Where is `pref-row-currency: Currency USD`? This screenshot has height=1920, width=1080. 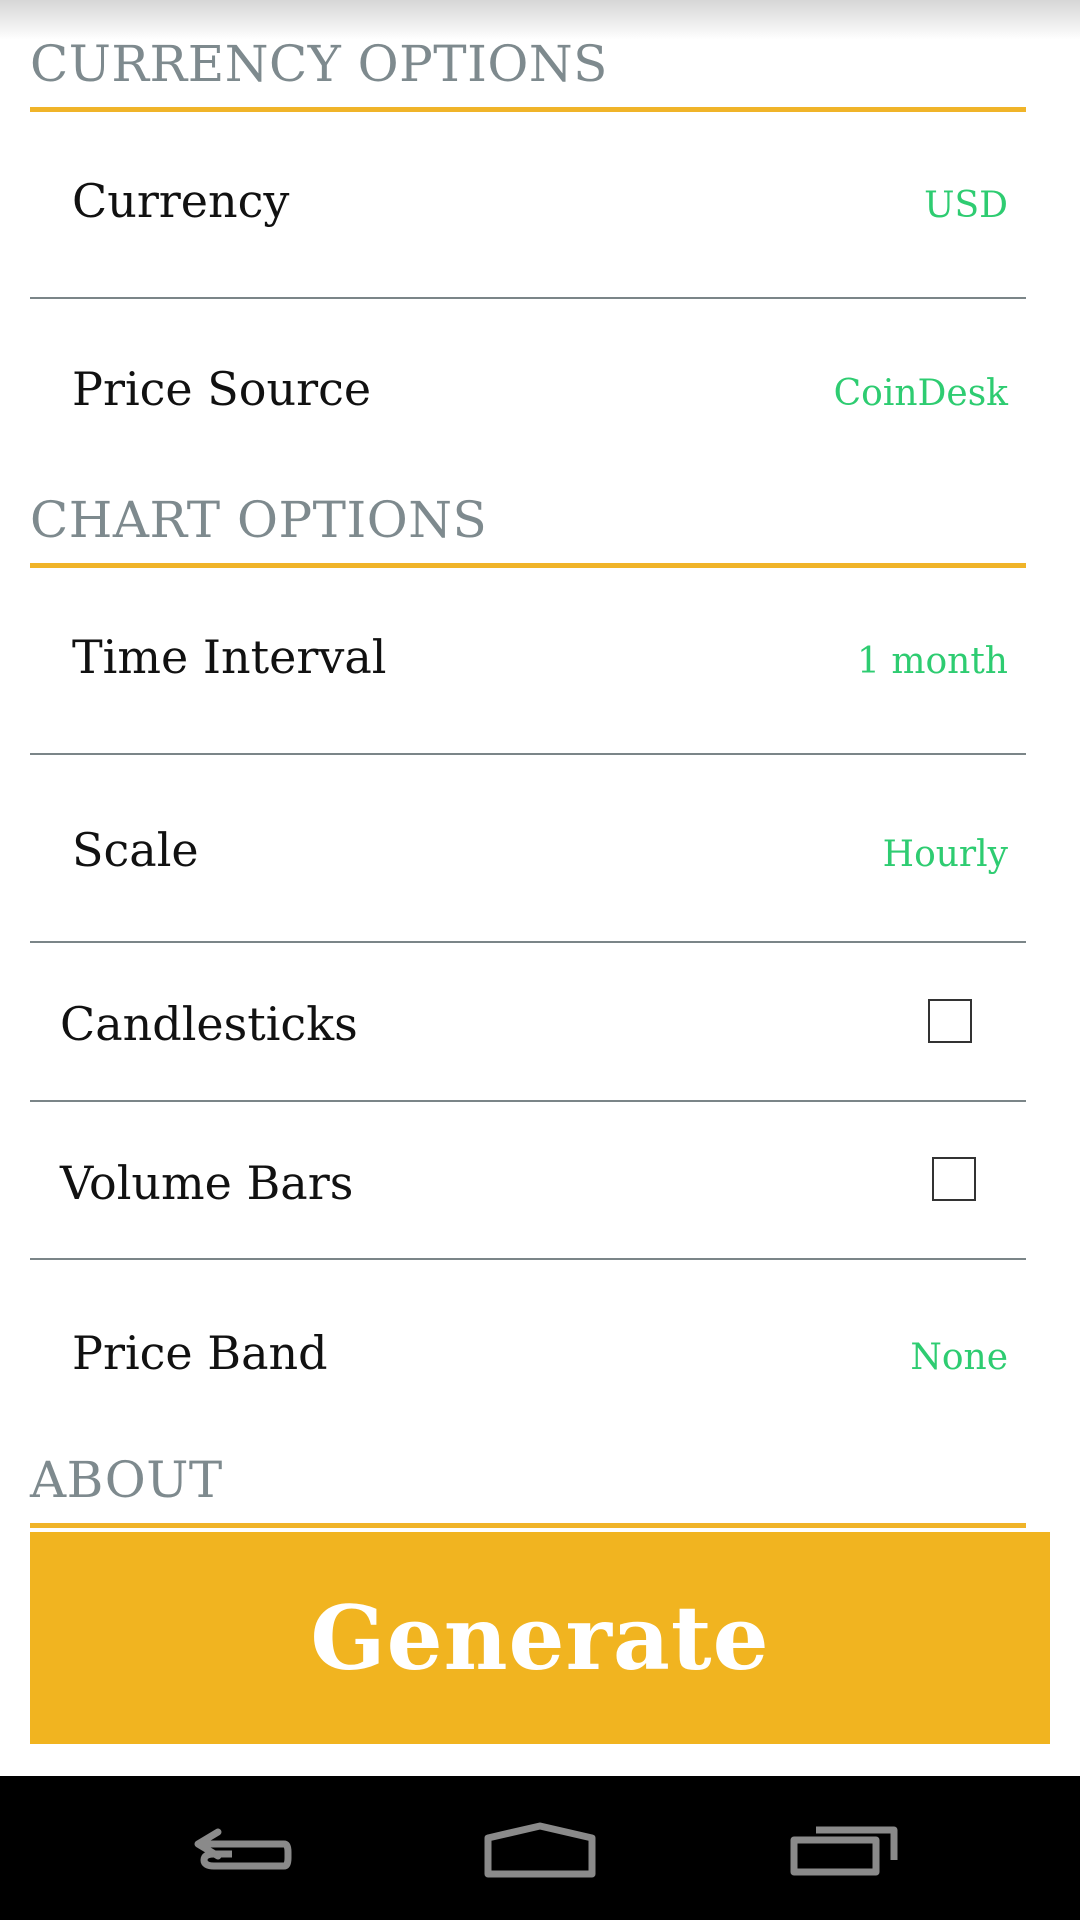 pref-row-currency: Currency USD is located at coordinates (528, 205).